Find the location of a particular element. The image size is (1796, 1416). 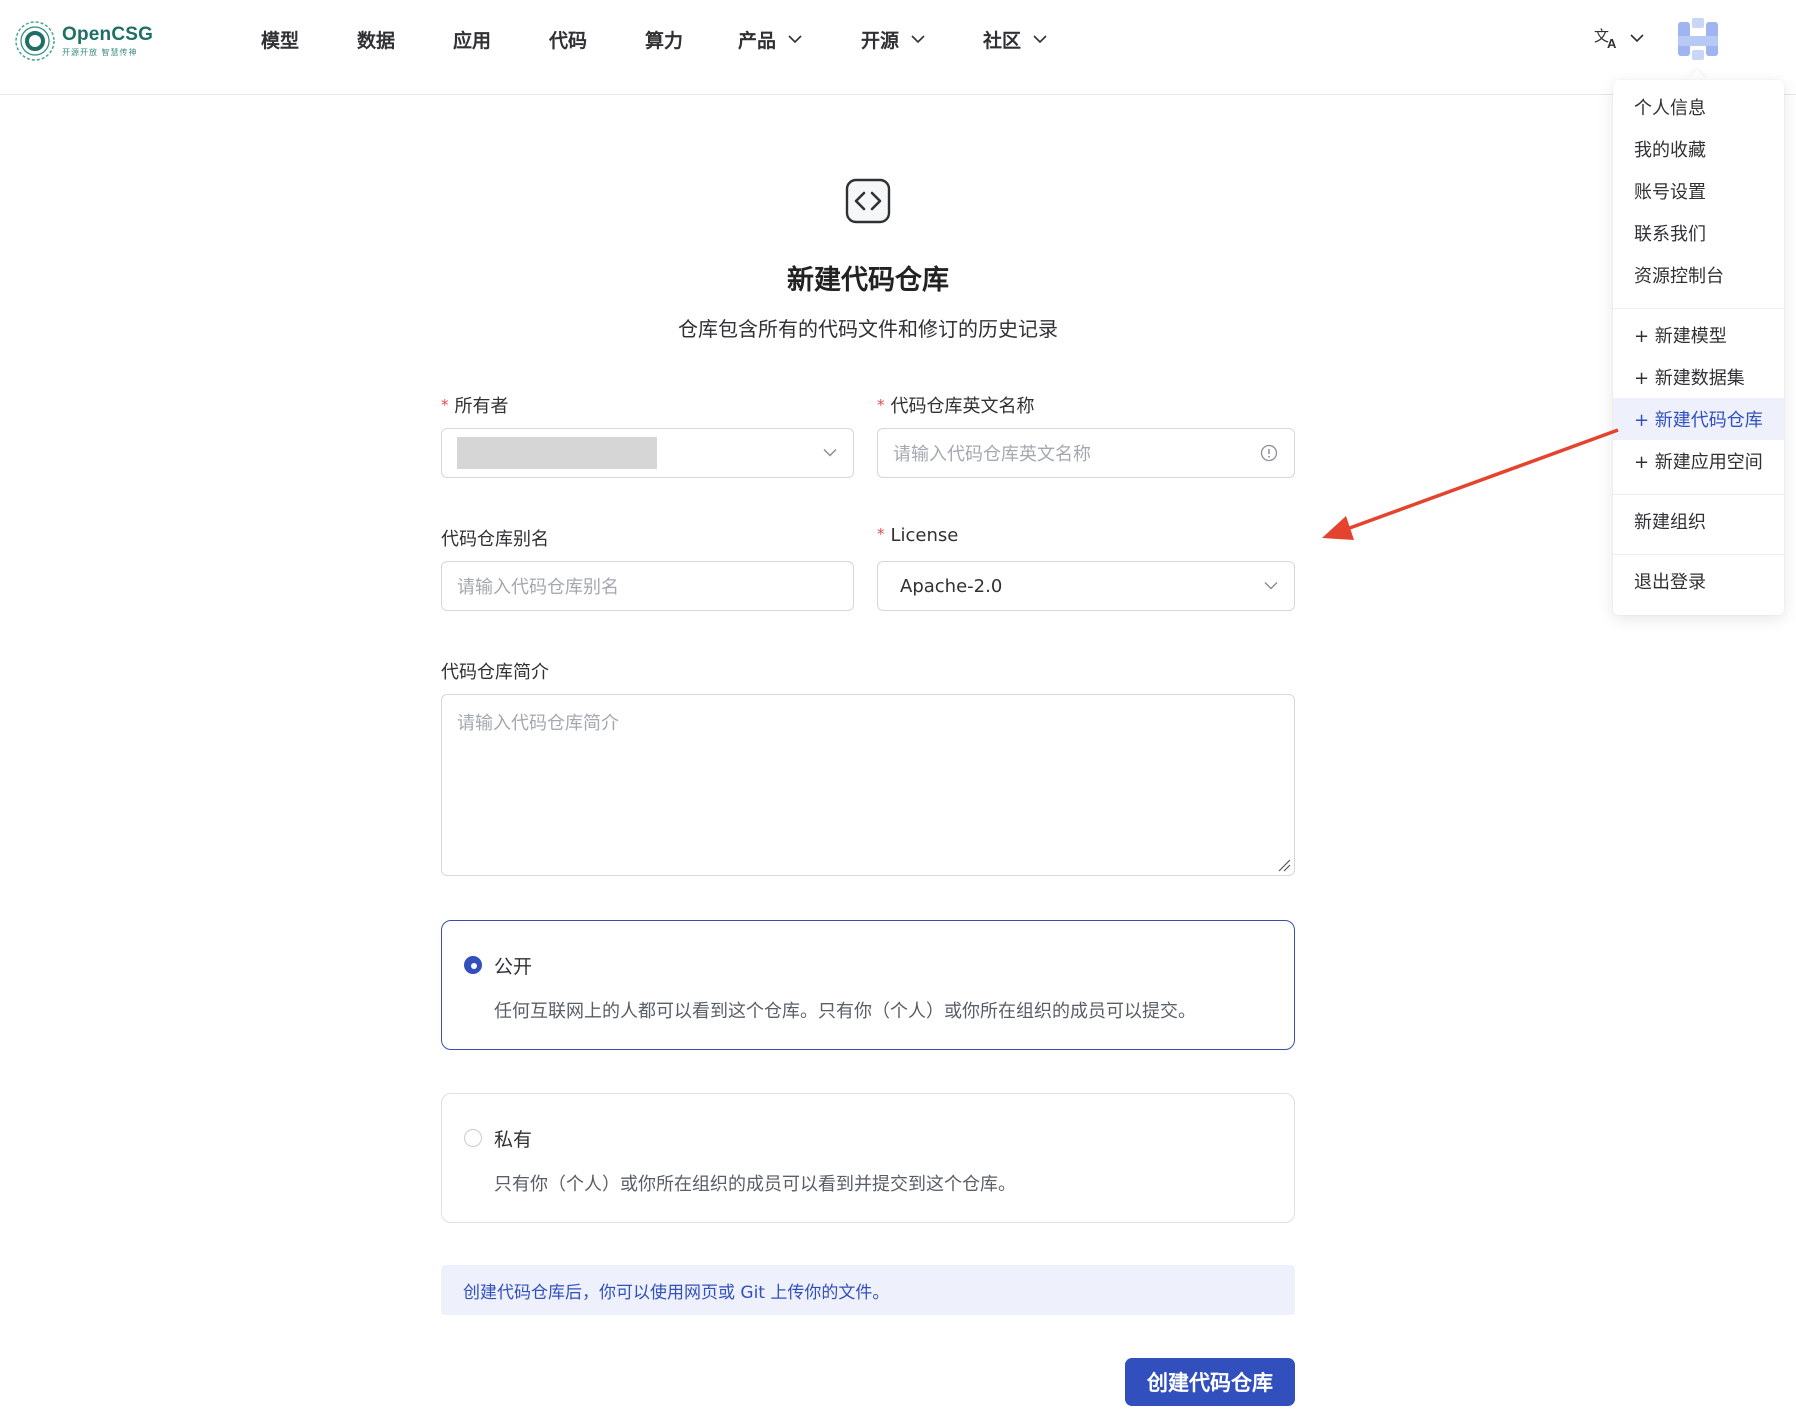

logo-mark-icon is located at coordinates (35, 41).